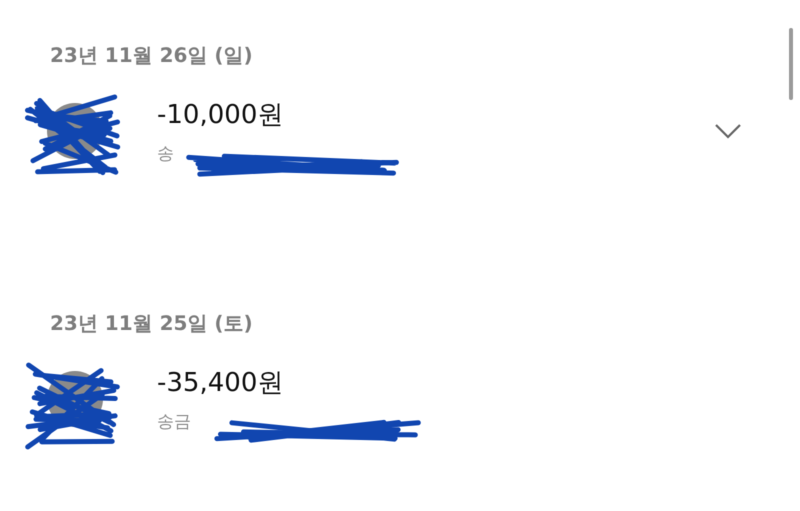  Describe the element at coordinates (791, 64) in the screenshot. I see `scrollbar` at that location.